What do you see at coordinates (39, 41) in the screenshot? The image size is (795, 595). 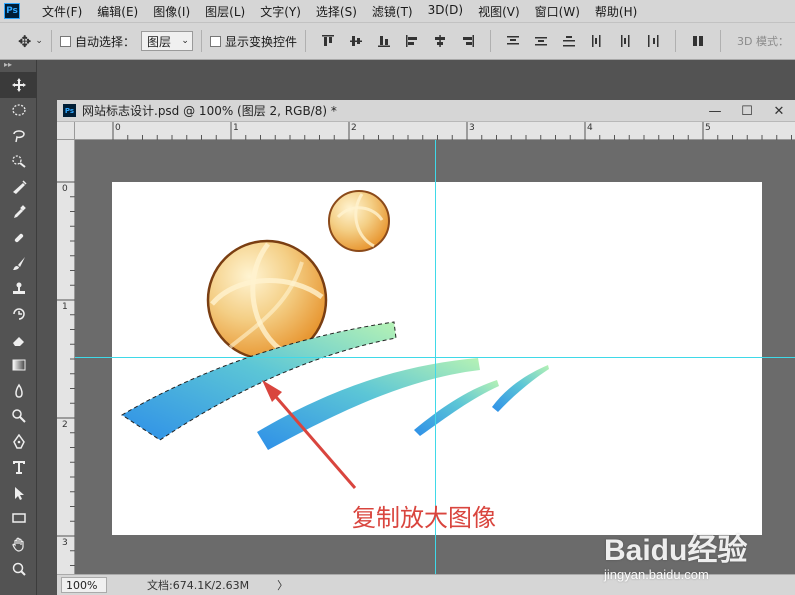 I see `tool-preset-chevron-down-icon: ⌄` at bounding box center [39, 41].